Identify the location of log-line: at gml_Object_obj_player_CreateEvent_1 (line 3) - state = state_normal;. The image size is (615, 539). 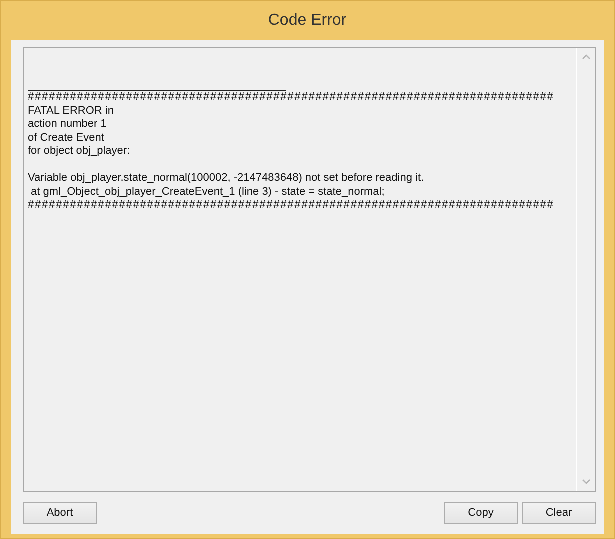
(208, 192).